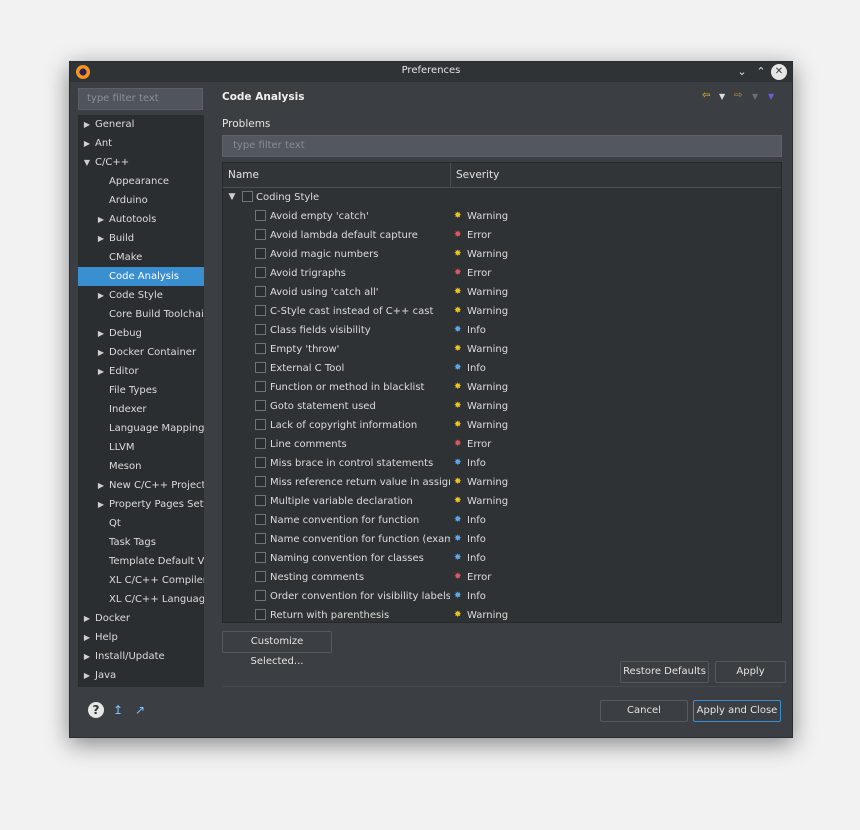 This screenshot has width=860, height=830. Describe the element at coordinates (141, 618) in the screenshot. I see `sidebar-item: ▶ Docker` at that location.